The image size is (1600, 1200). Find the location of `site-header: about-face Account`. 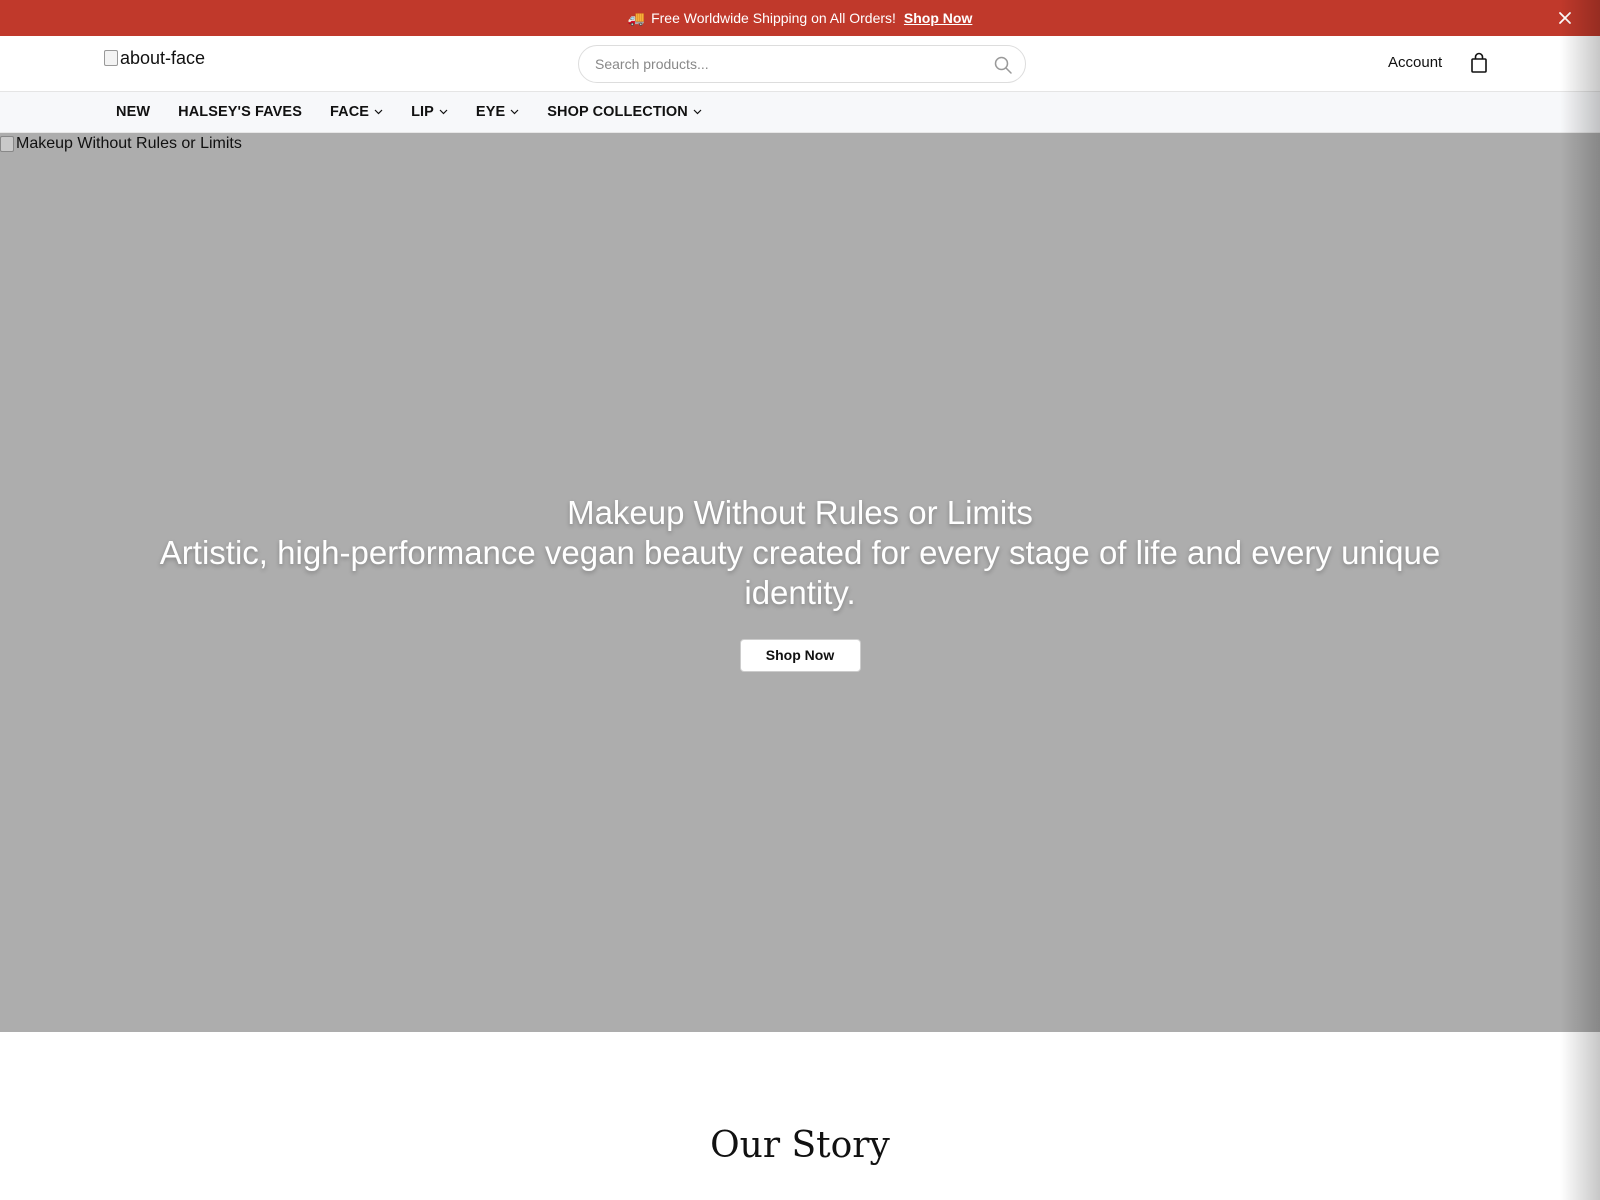

site-header: about-face Account is located at coordinates (800, 64).